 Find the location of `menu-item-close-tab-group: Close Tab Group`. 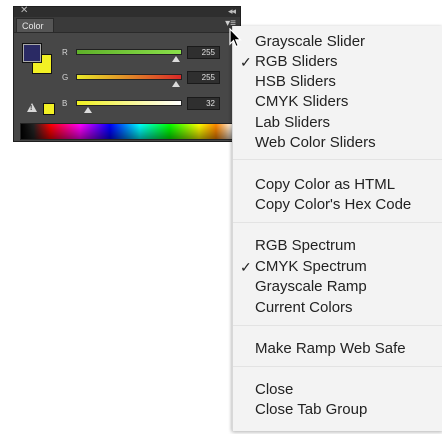

menu-item-close-tab-group: Close Tab Group is located at coordinates (337, 410).